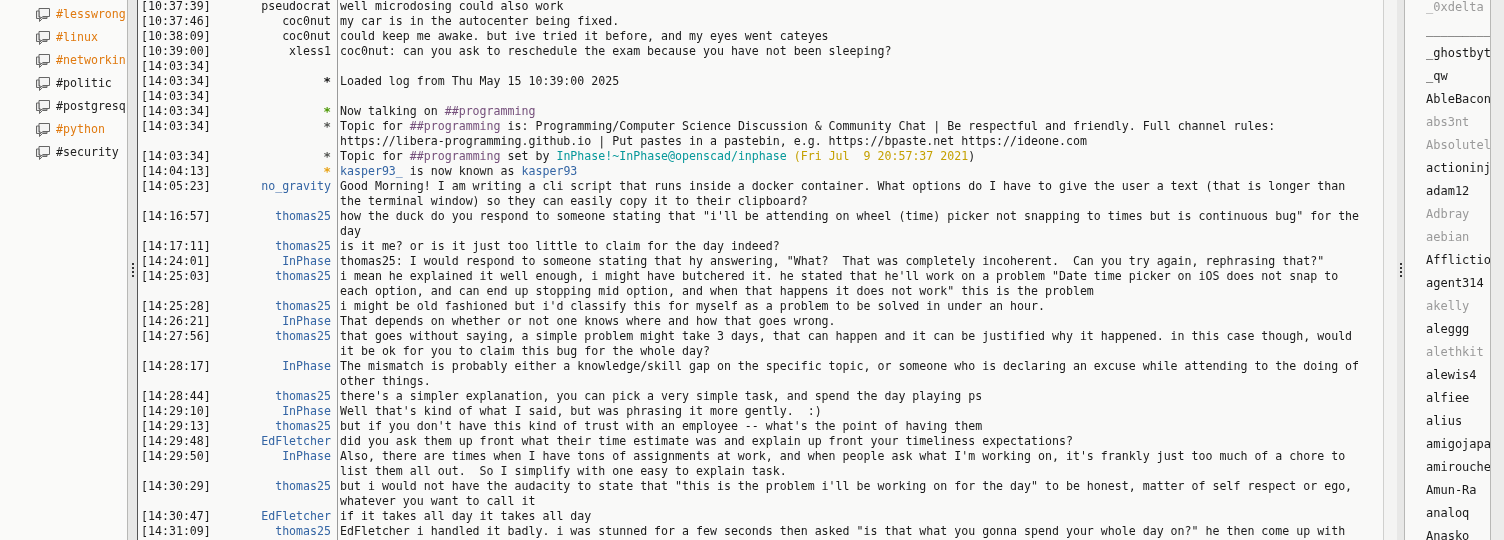  What do you see at coordinates (1448, 397) in the screenshot?
I see `user-item: alfiee` at bounding box center [1448, 397].